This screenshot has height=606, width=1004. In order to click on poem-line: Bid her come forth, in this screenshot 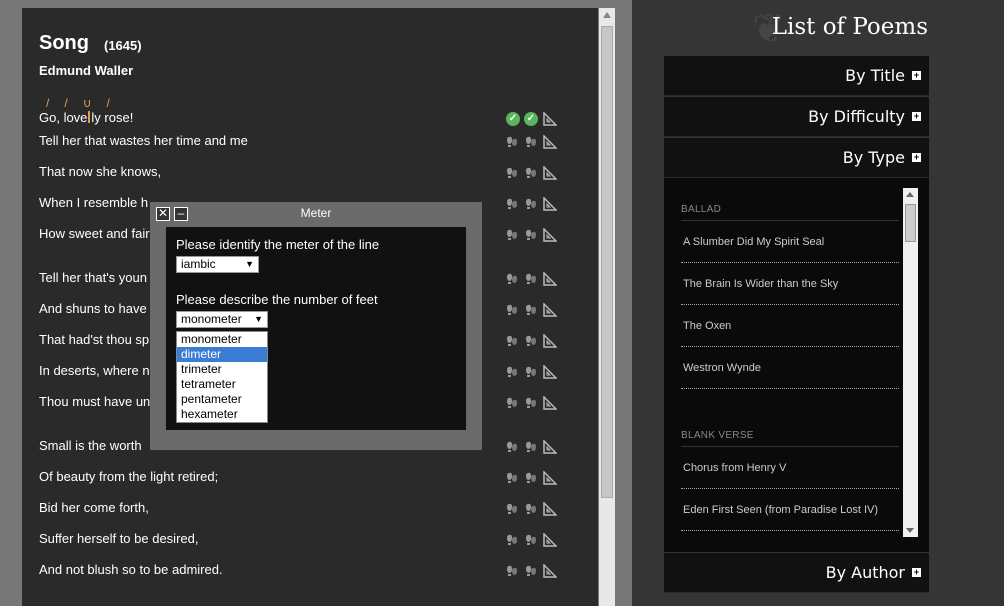, I will do `click(94, 507)`.